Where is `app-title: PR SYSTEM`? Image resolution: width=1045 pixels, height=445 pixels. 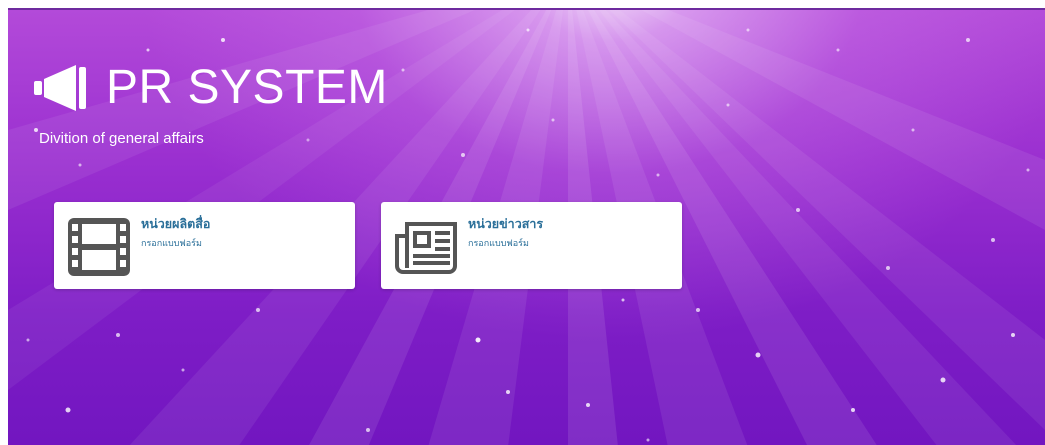
app-title: PR SYSTEM is located at coordinates (247, 87).